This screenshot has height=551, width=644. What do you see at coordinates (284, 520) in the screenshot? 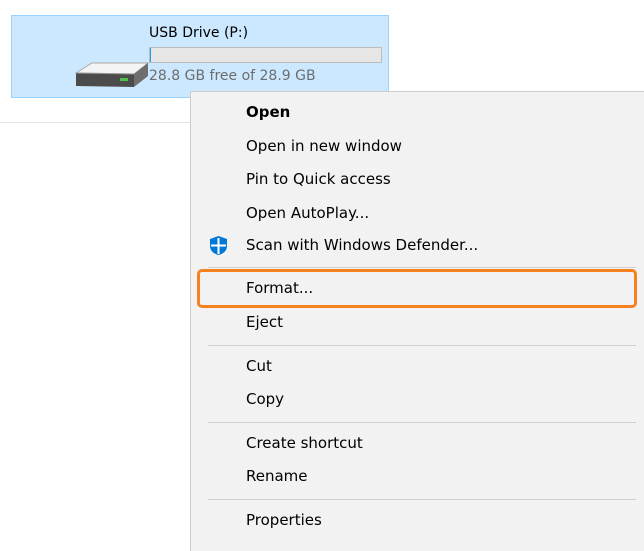
I see `menu-item-label: Properties` at bounding box center [284, 520].